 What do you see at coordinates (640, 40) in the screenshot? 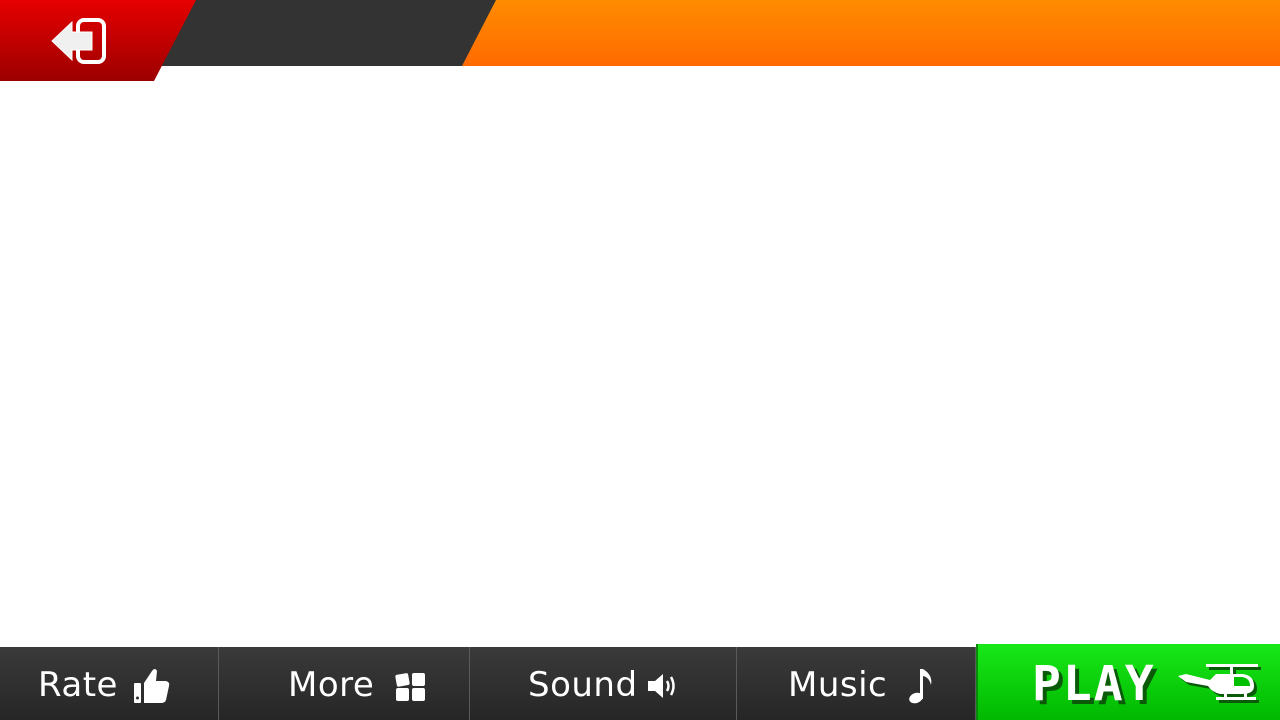
I see `top-bar` at bounding box center [640, 40].